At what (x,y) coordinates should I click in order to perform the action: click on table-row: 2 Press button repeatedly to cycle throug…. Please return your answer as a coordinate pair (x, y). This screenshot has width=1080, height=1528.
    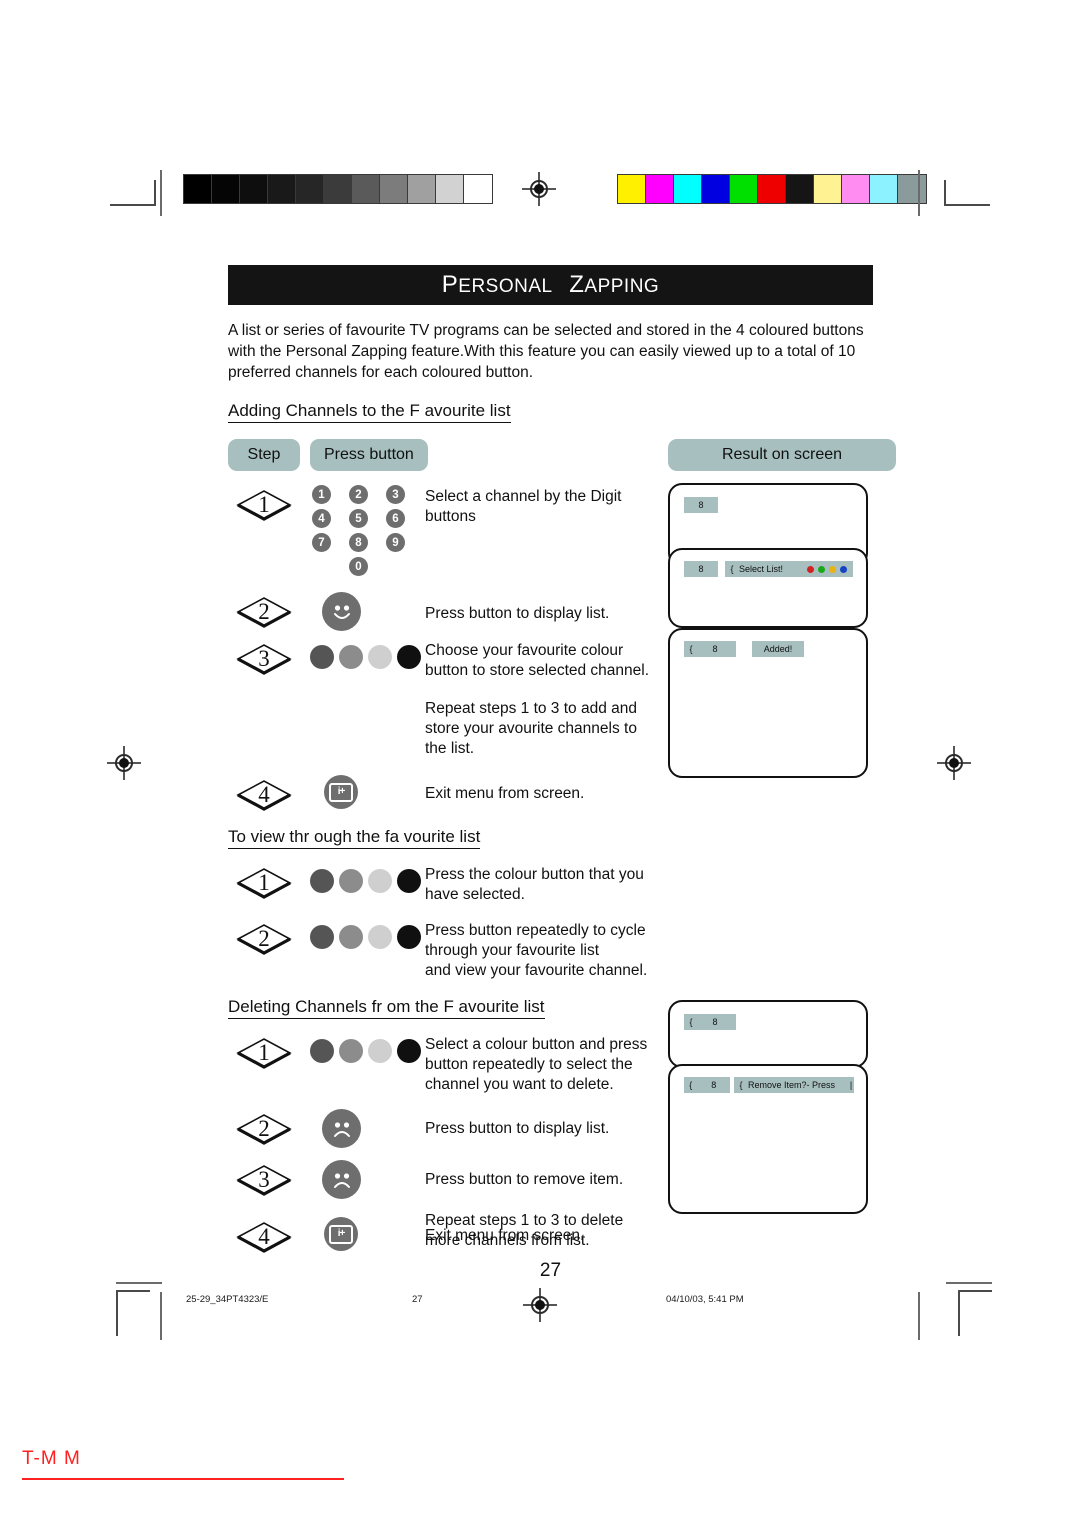
    Looking at the image, I should click on (550, 950).